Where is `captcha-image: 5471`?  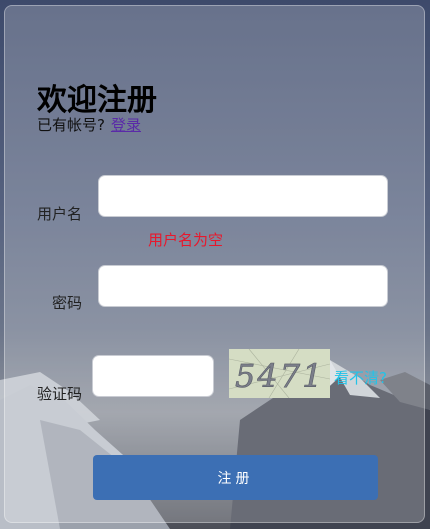 captcha-image: 5471 is located at coordinates (279, 373).